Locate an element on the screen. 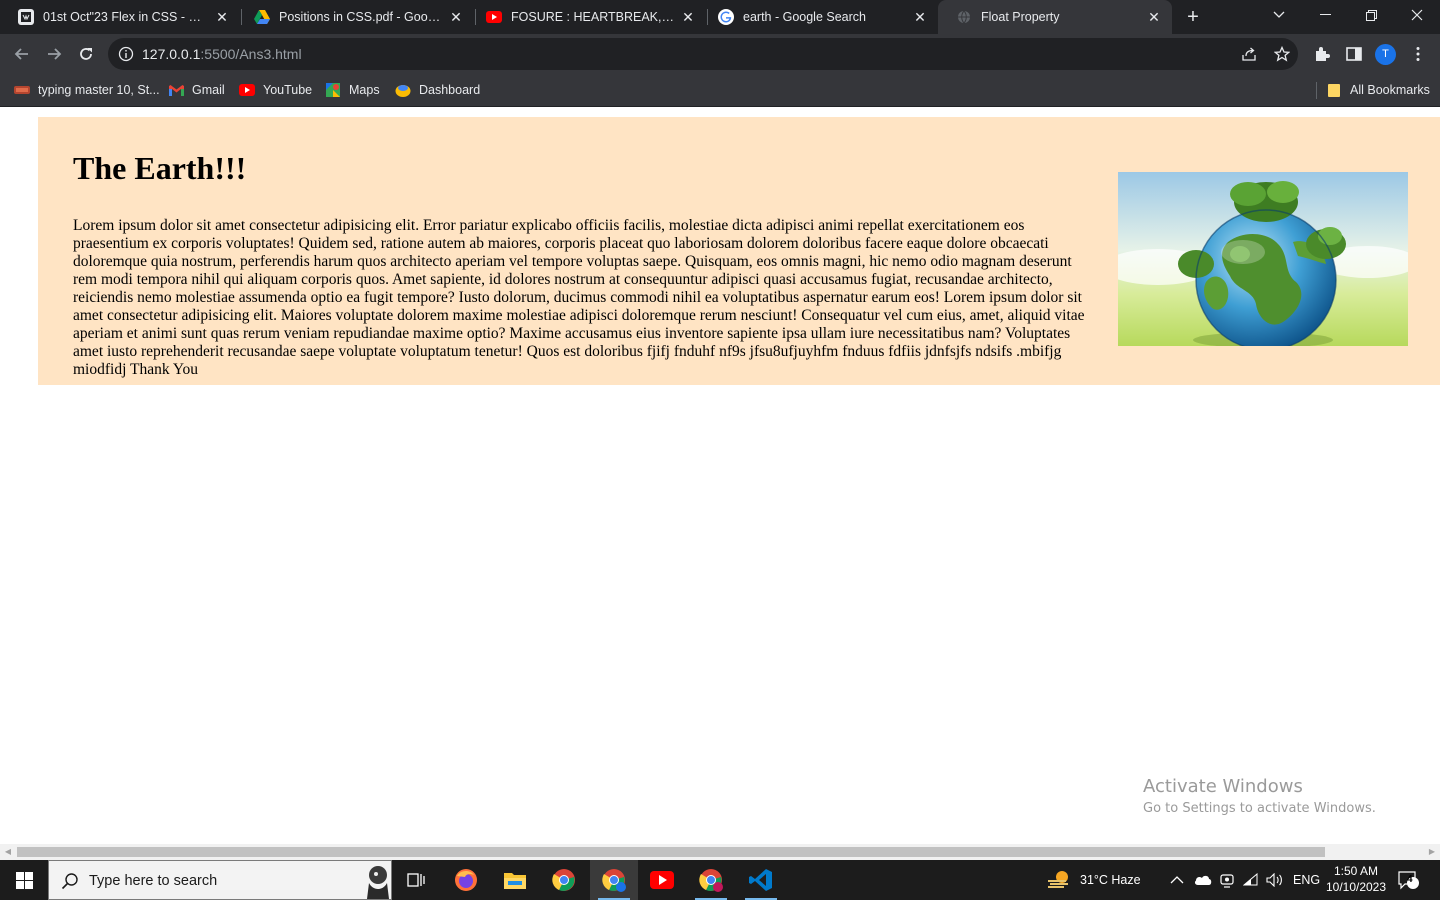 The width and height of the screenshot is (1440, 900). side-panel-icon is located at coordinates (1354, 54).